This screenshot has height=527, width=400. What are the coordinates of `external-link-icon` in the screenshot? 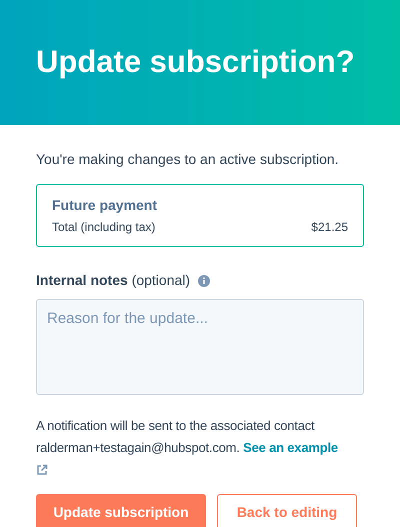 It's located at (42, 470).